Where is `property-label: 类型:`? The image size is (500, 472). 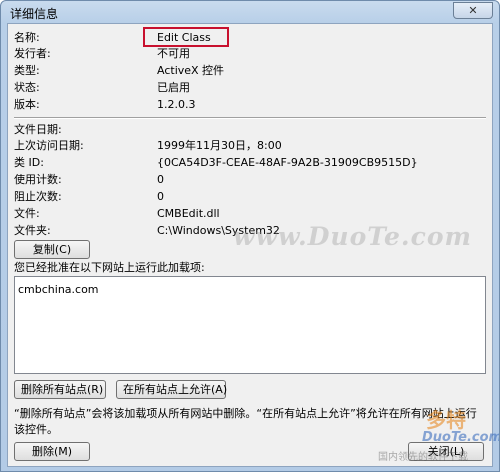
property-label: 类型: is located at coordinates (27, 70).